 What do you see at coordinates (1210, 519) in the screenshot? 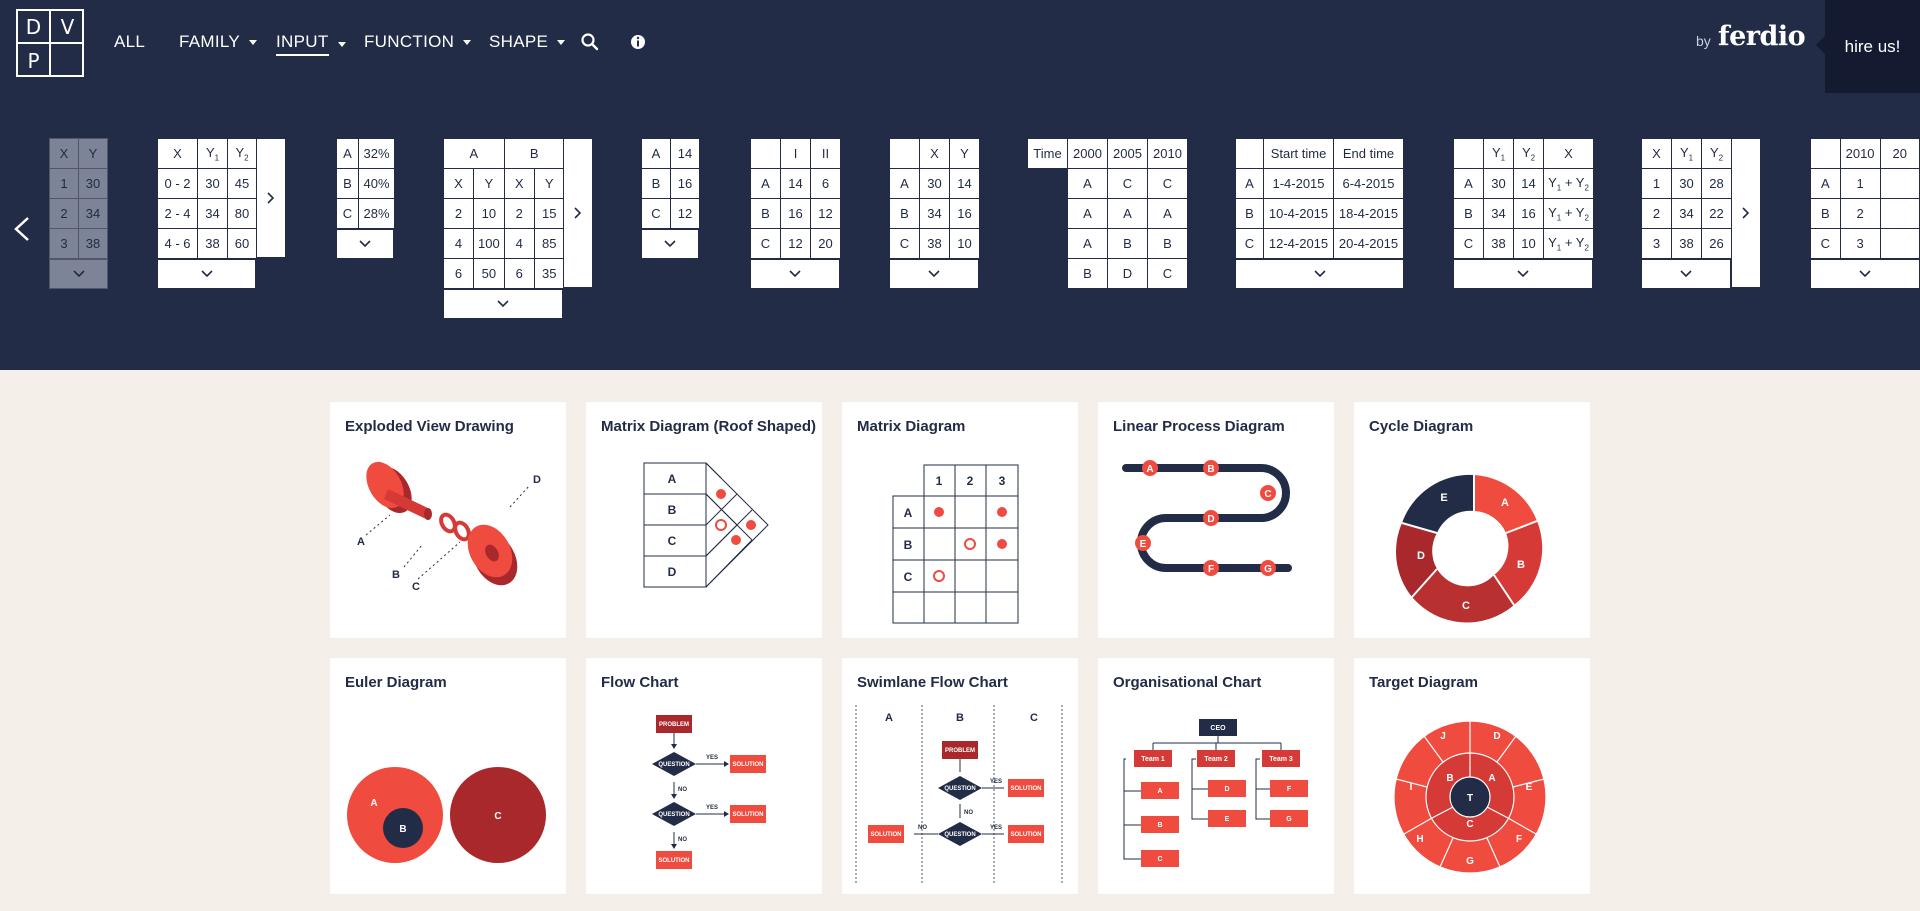
I see `diagram-label: D` at bounding box center [1210, 519].